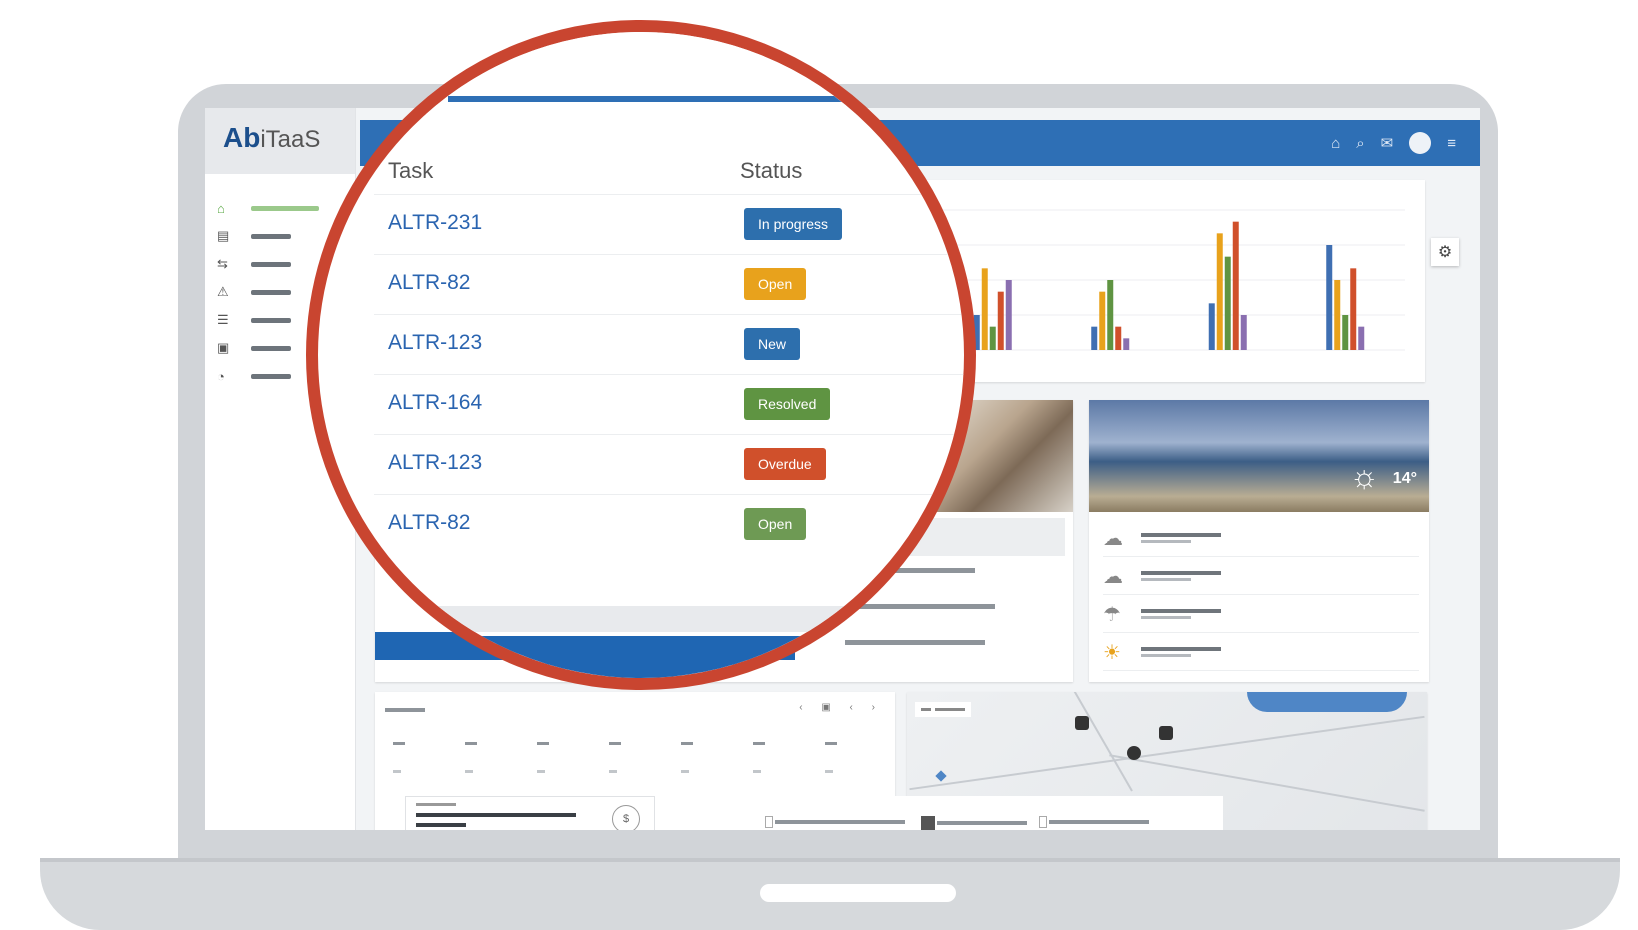 Image resolution: width=1638 pixels, height=930 pixels. I want to click on weather-photo: ☼ 14°, so click(1259, 456).